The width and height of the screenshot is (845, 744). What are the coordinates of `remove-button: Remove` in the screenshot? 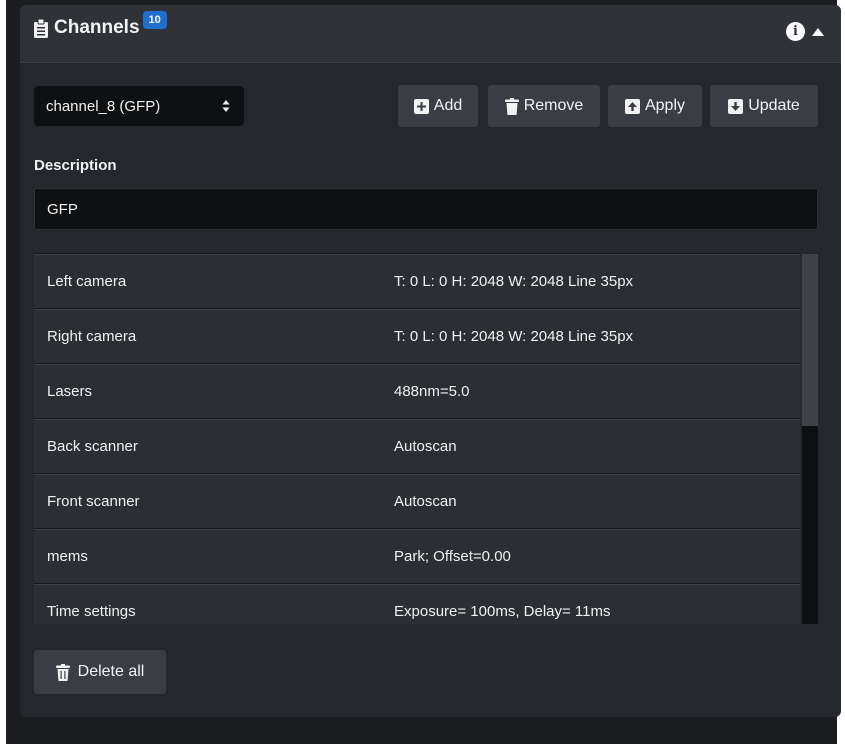 It's located at (544, 106).